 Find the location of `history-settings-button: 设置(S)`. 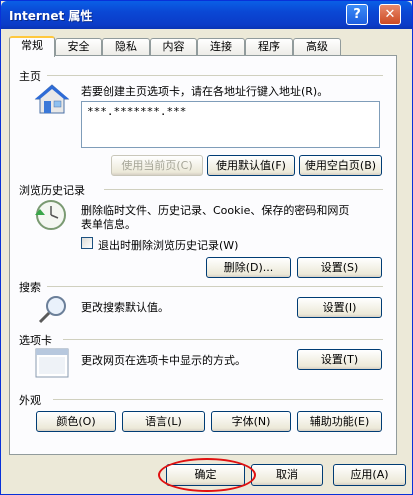

history-settings-button: 设置(S) is located at coordinates (339, 267).